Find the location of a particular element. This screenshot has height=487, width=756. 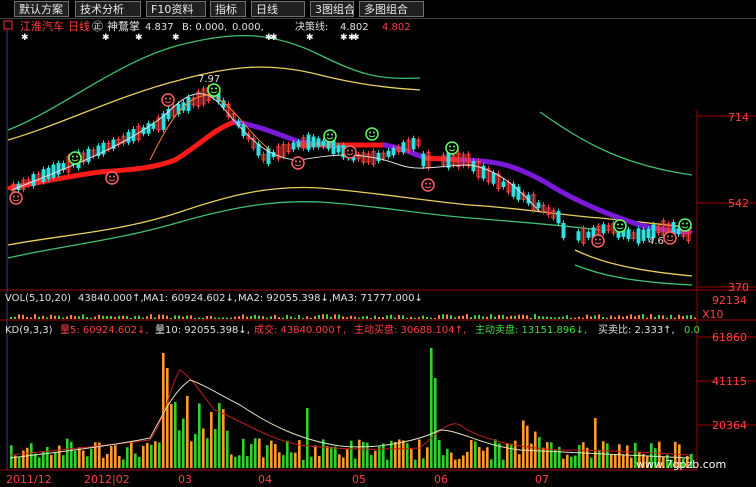

stock-name: 江淮汽车 is located at coordinates (42, 26).